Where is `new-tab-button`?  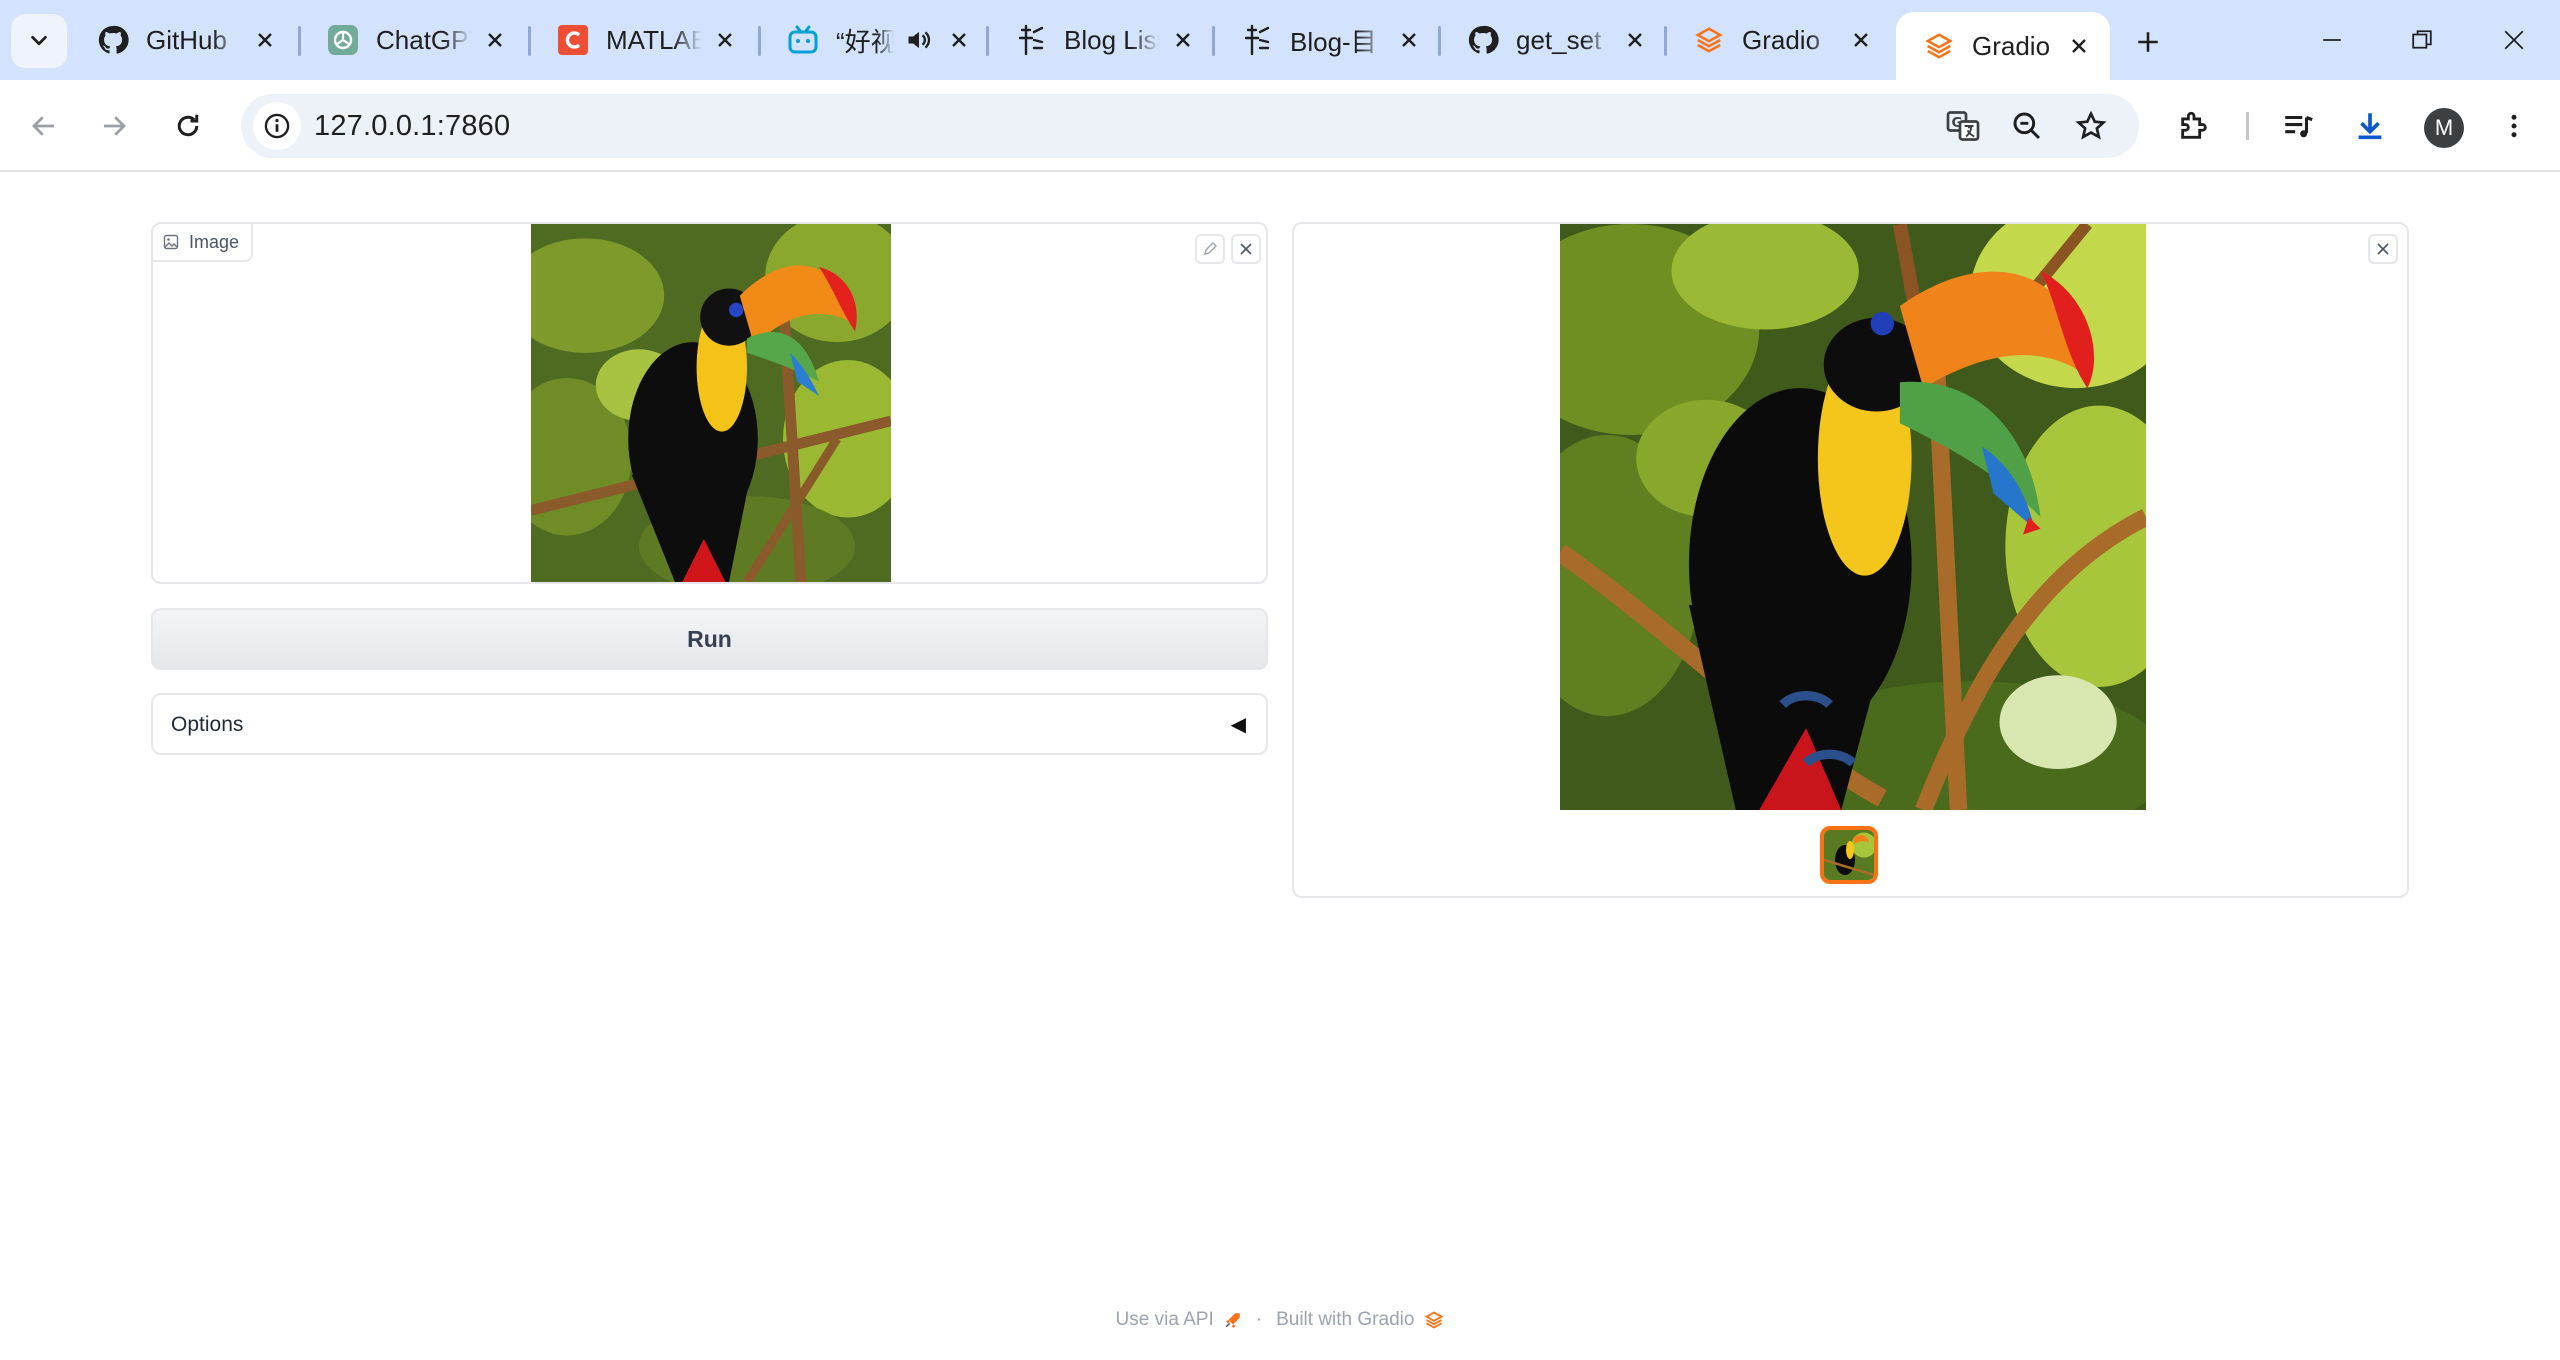
new-tab-button is located at coordinates (2148, 42).